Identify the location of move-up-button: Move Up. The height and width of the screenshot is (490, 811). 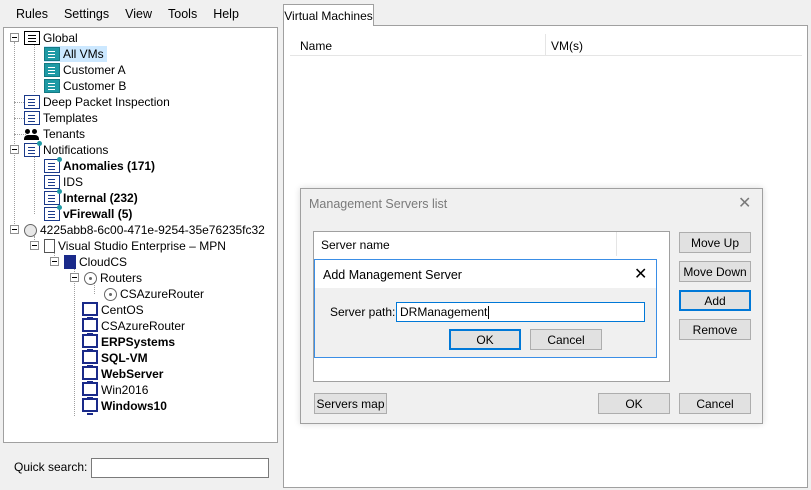
(715, 242).